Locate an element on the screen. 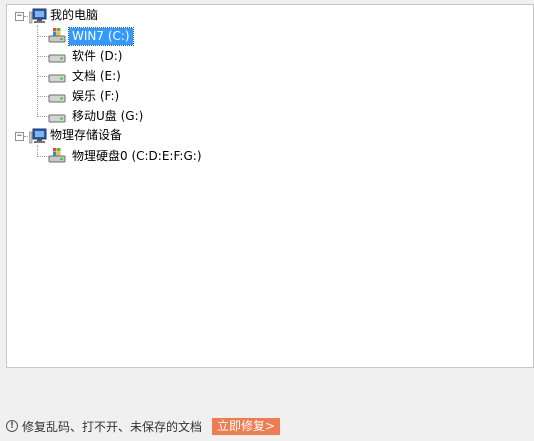 The height and width of the screenshot is (441, 534). footer-message: 修复乱码、打不开、未保存的文档 is located at coordinates (112, 426).